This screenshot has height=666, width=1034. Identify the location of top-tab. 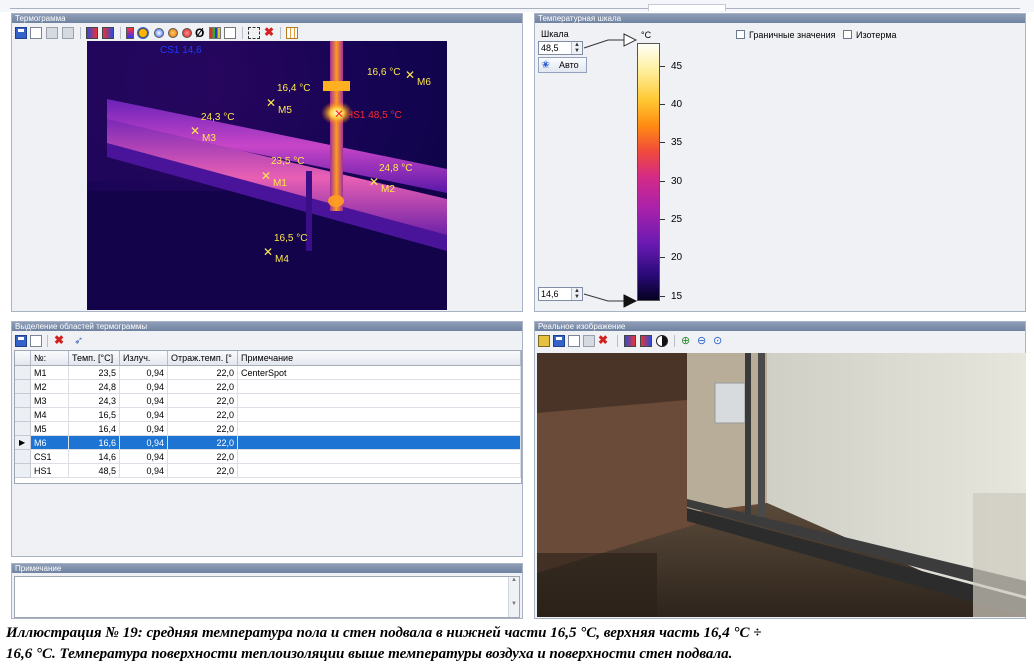
(687, 7).